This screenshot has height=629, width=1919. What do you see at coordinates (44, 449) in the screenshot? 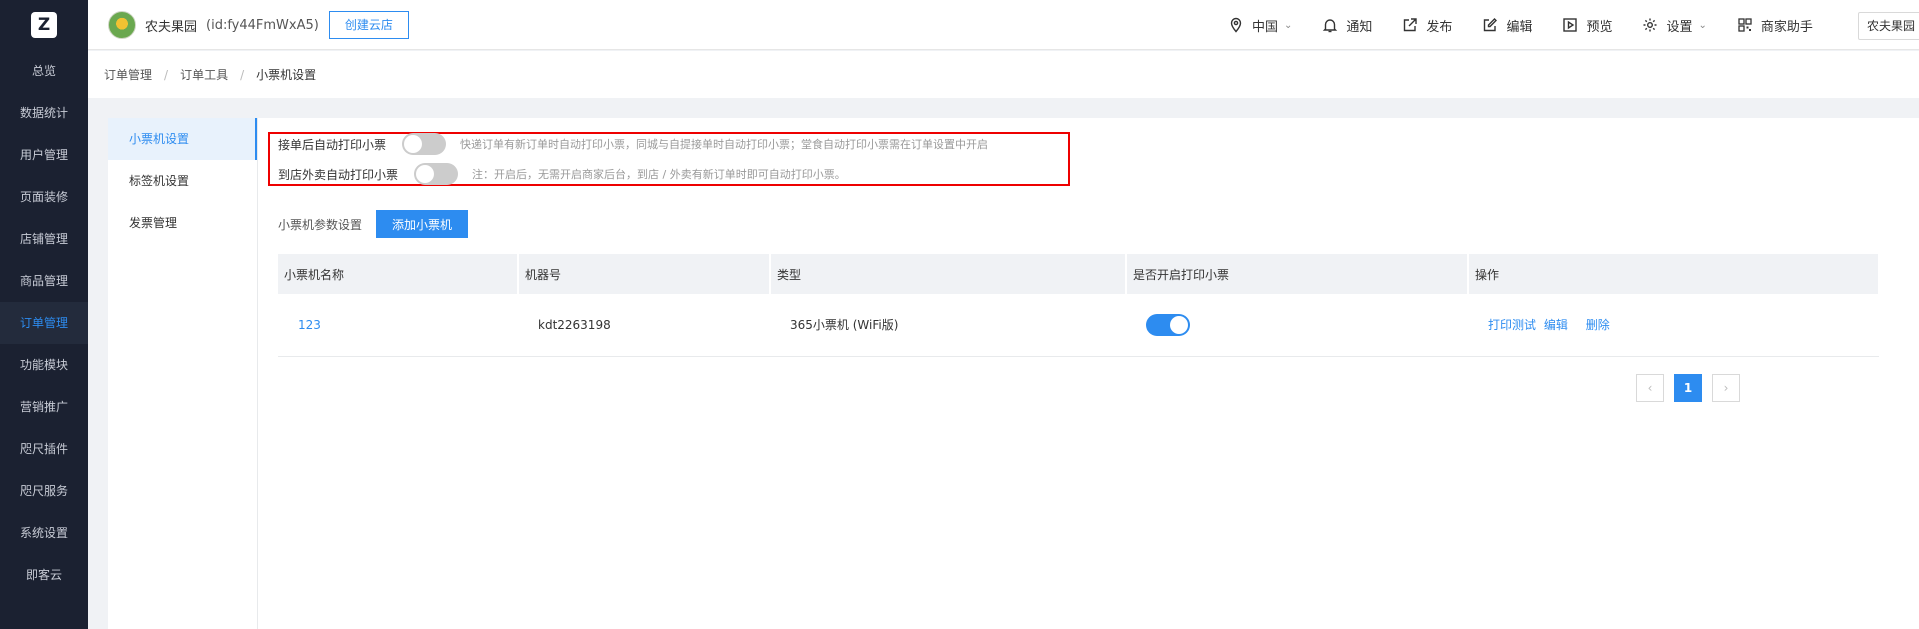
I see `sidebar-item-plugins: 咫尺插件` at bounding box center [44, 449].